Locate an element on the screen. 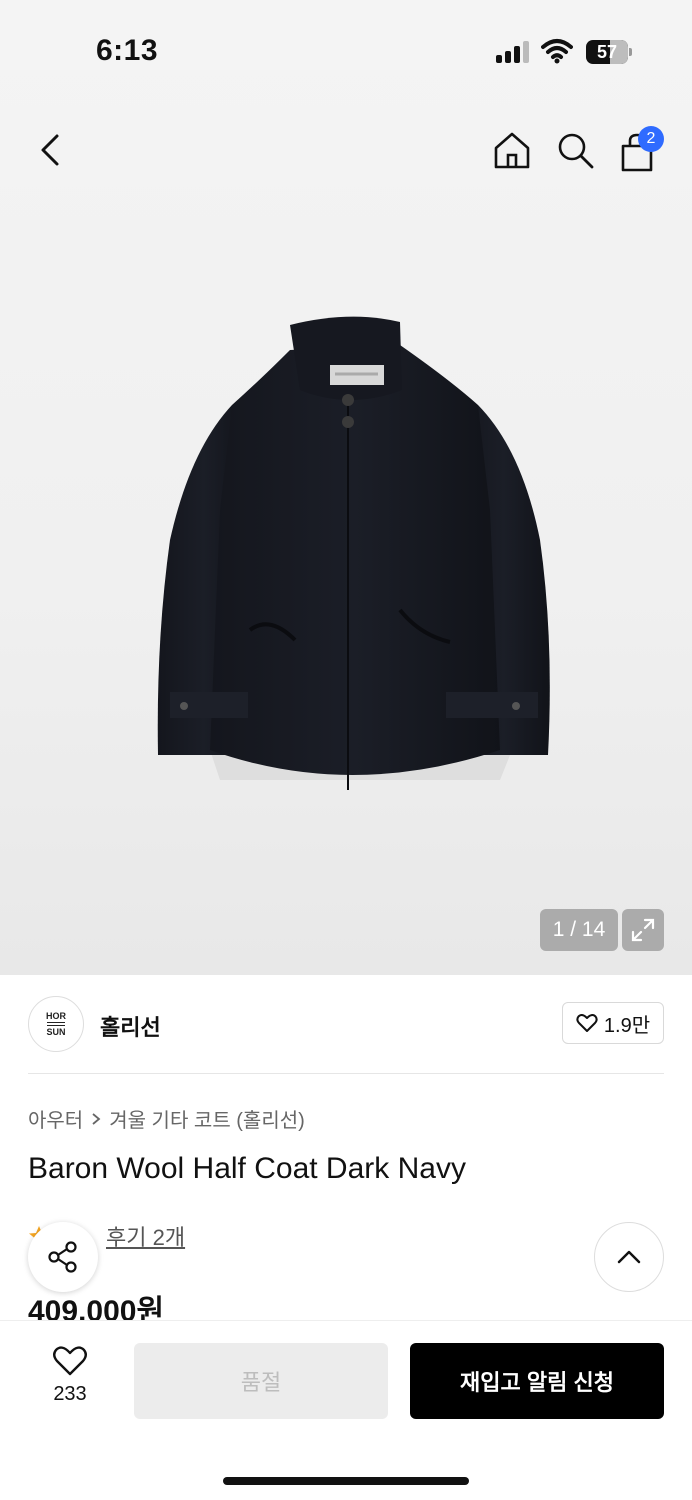 This screenshot has height=1500, width=692. scroll-to-top-button is located at coordinates (629, 1257).